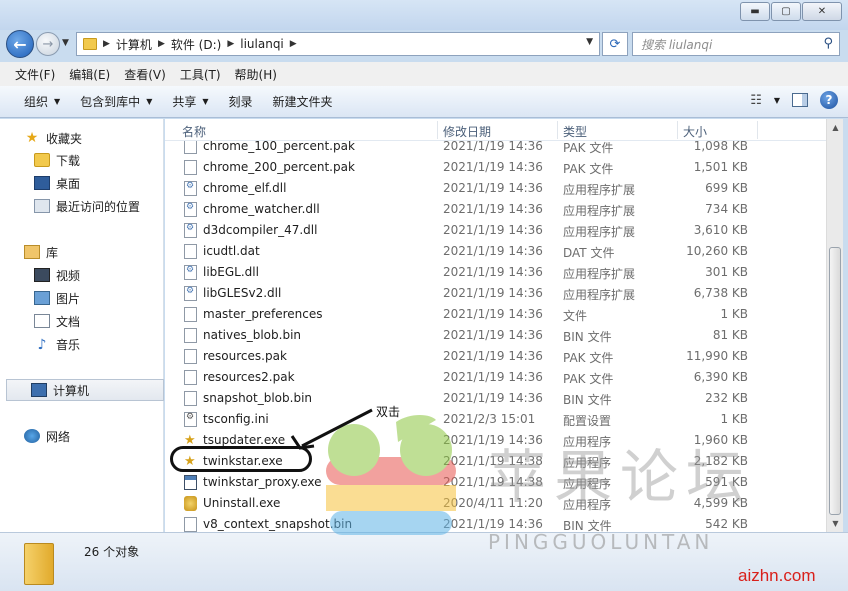 The width and height of the screenshot is (848, 591). I want to click on scroll-thumb, so click(835, 381).